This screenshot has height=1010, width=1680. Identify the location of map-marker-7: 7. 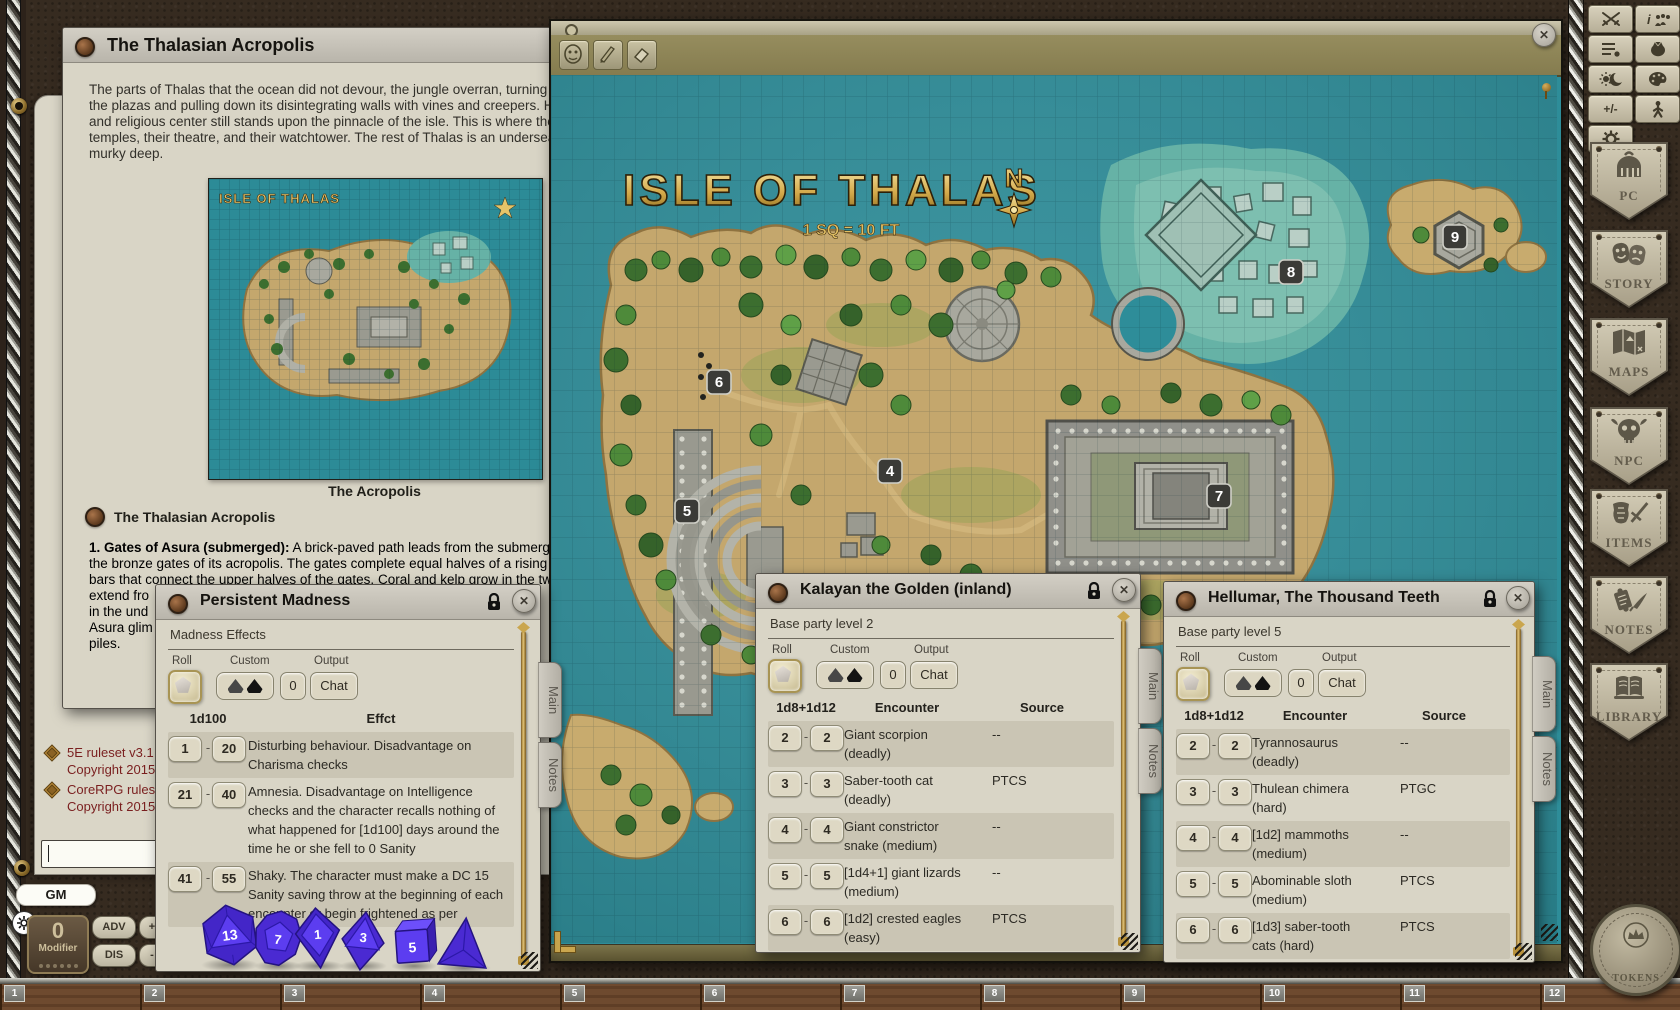
(1219, 496).